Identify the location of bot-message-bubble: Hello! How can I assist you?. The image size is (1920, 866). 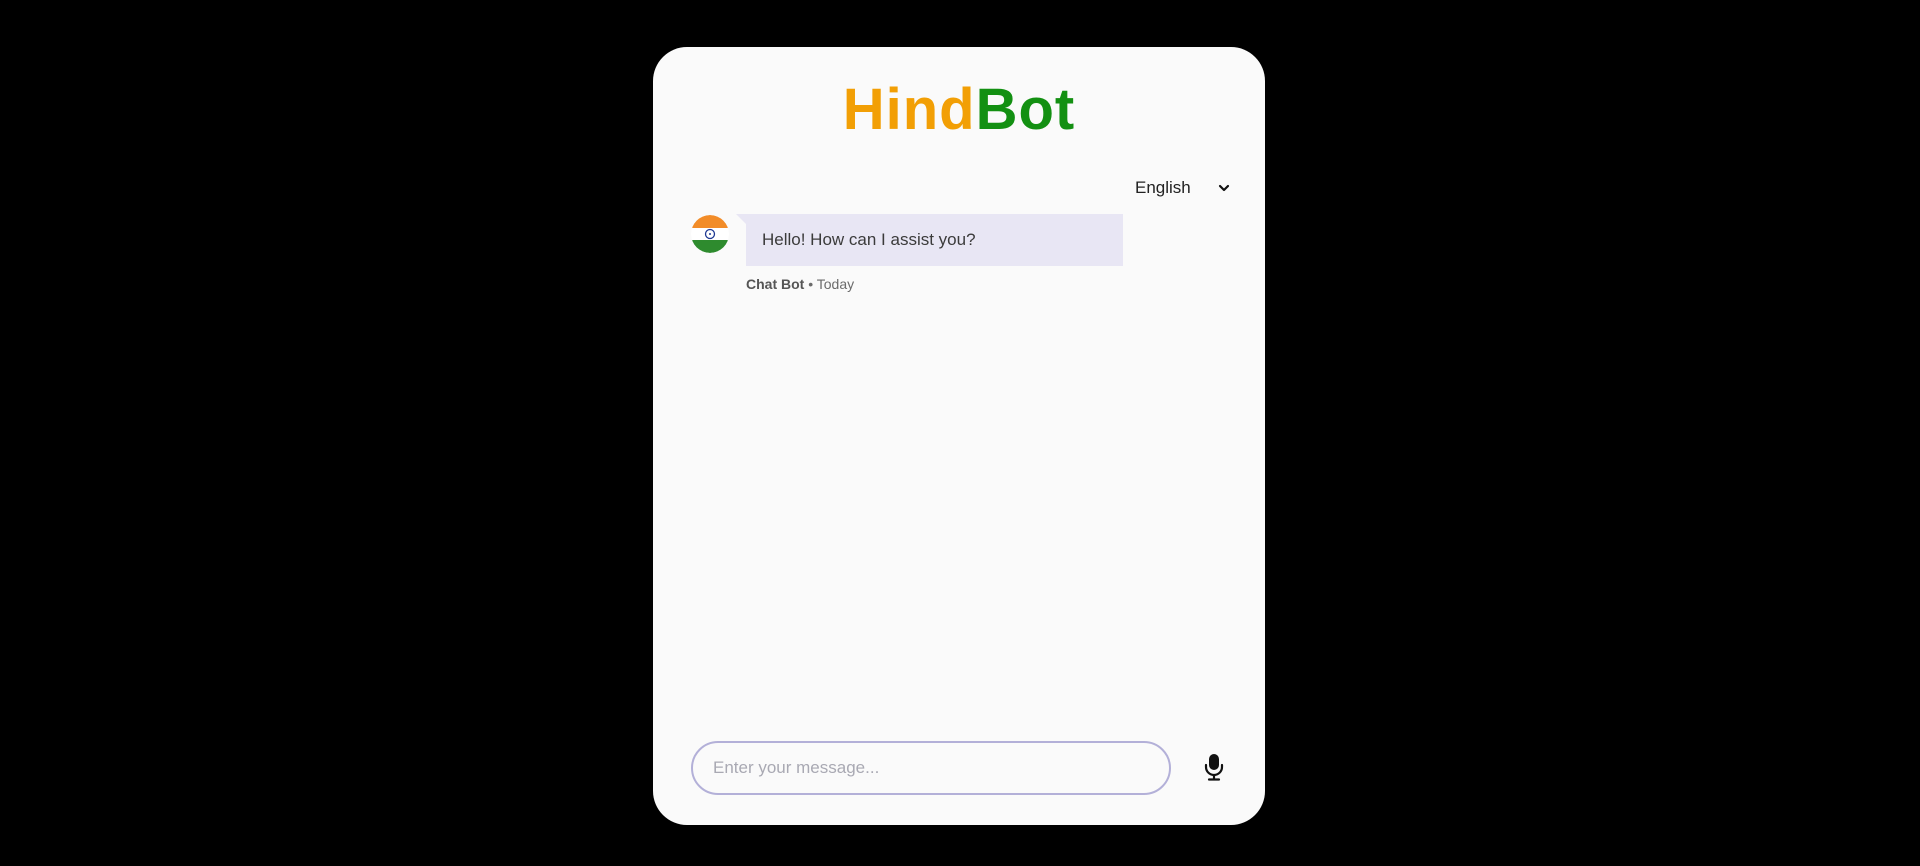
(929, 240).